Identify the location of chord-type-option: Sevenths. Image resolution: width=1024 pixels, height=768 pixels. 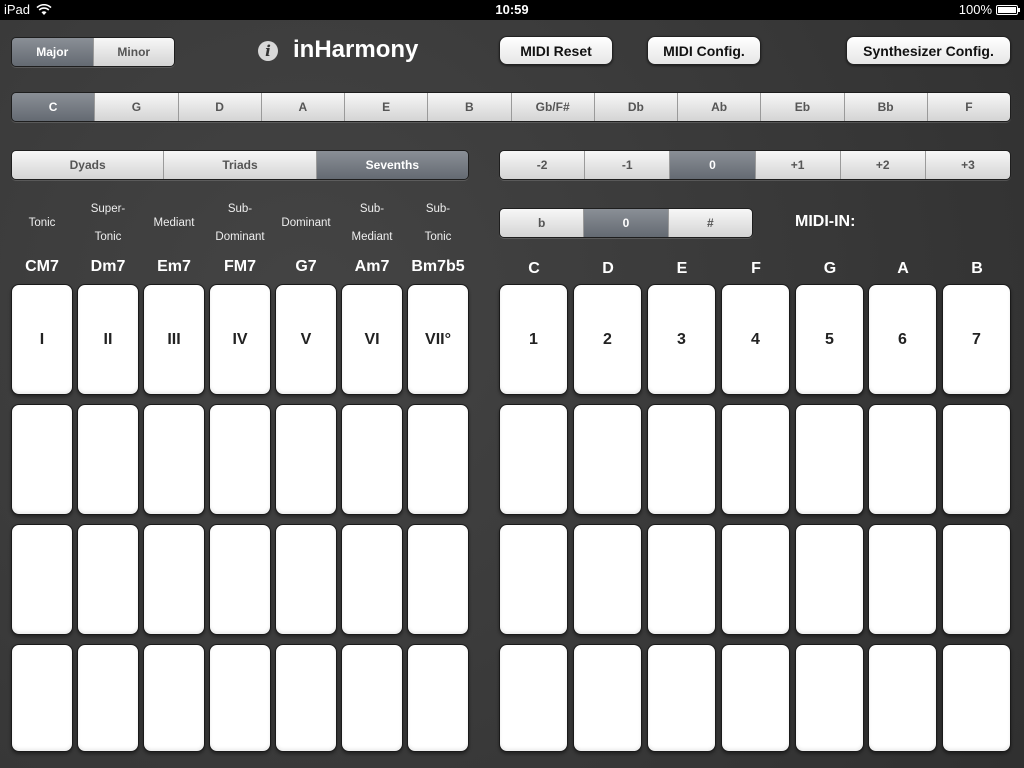
(392, 165).